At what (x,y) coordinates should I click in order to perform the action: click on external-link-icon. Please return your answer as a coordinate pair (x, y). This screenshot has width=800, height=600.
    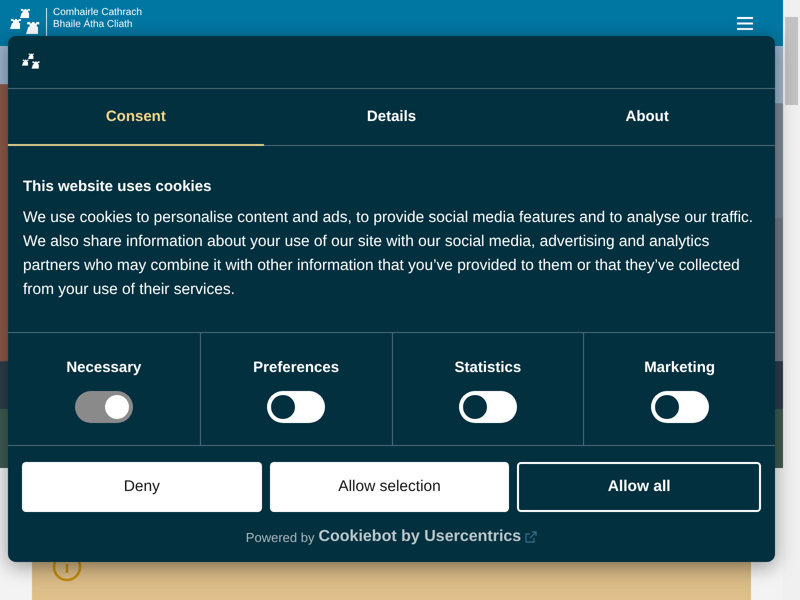
    Looking at the image, I should click on (531, 537).